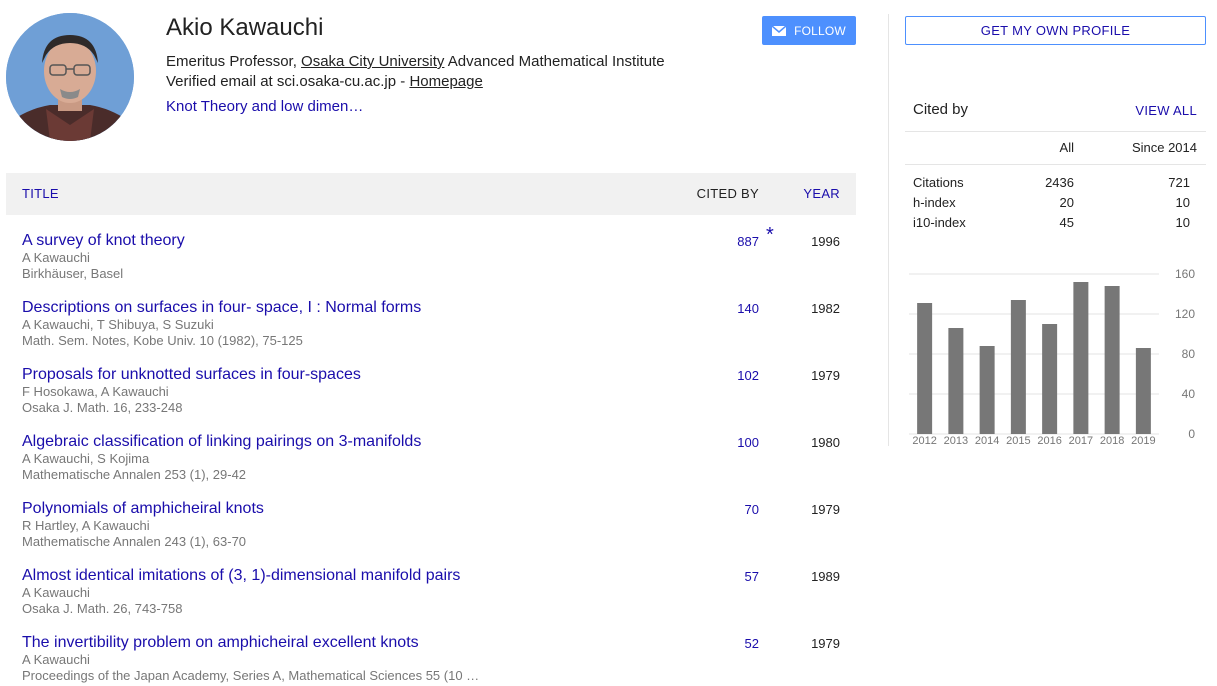 This screenshot has width=1217, height=686. I want to click on article-title-link: A survey of knot theory, so click(103, 240).